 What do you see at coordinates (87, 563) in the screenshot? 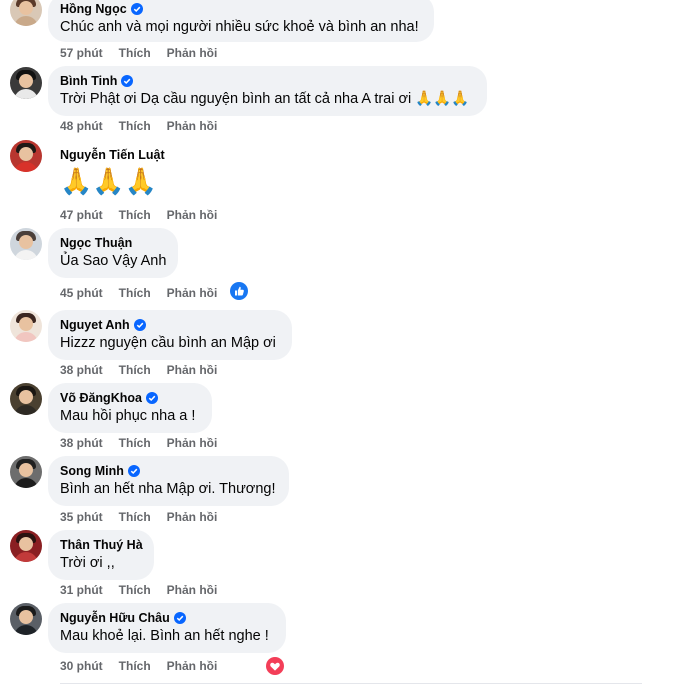
I see `comment-text: Trời ơi ,,` at bounding box center [87, 563].